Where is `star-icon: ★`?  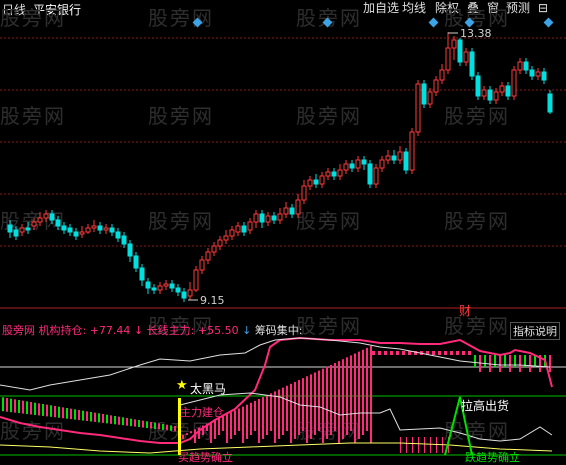 star-icon: ★ is located at coordinates (182, 385).